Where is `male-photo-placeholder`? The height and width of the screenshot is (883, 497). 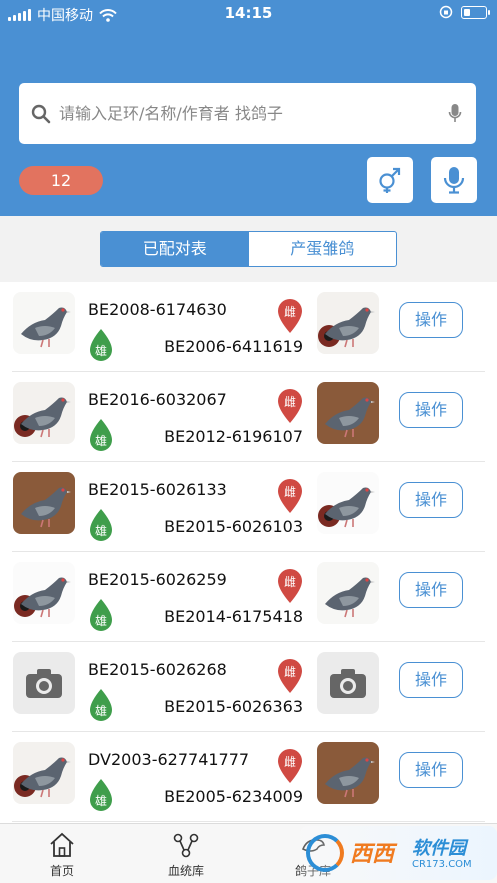
male-photo-placeholder is located at coordinates (44, 683).